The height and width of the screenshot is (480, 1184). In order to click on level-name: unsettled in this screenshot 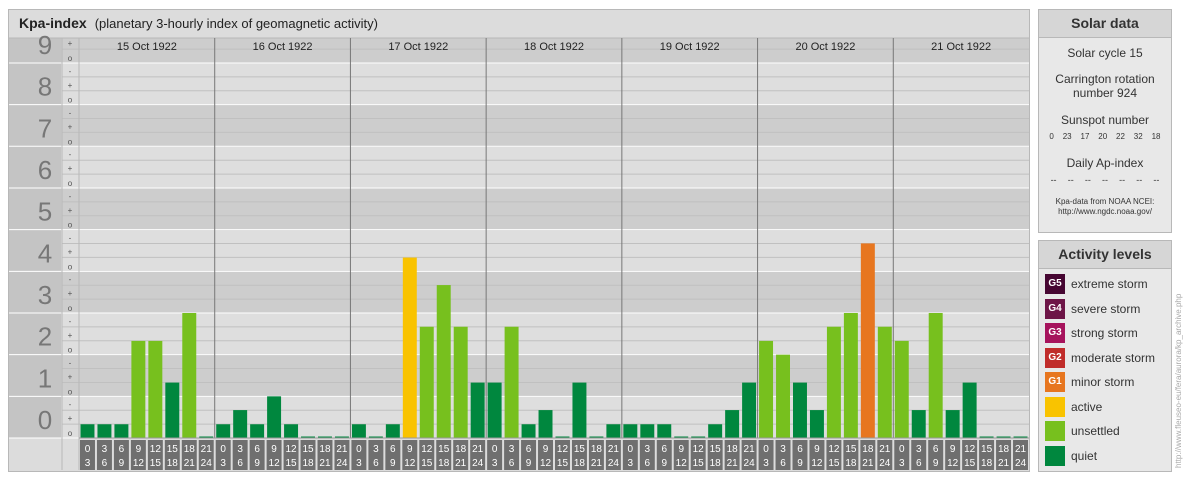, I will do `click(1095, 431)`.